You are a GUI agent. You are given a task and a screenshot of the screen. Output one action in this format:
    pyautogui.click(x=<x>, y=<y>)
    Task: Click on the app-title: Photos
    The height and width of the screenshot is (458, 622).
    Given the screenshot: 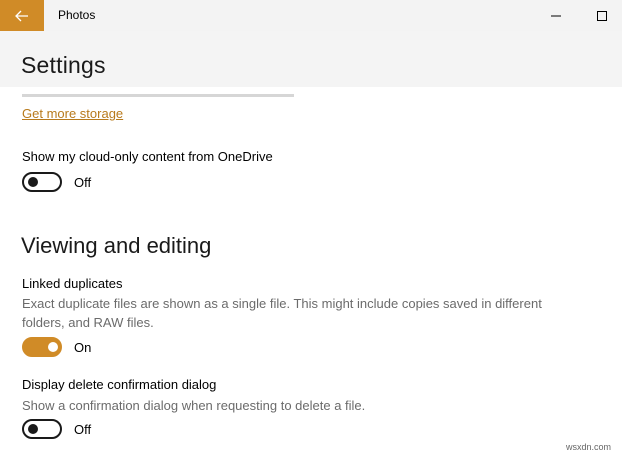 What is the action you would take?
    pyautogui.click(x=77, y=15)
    